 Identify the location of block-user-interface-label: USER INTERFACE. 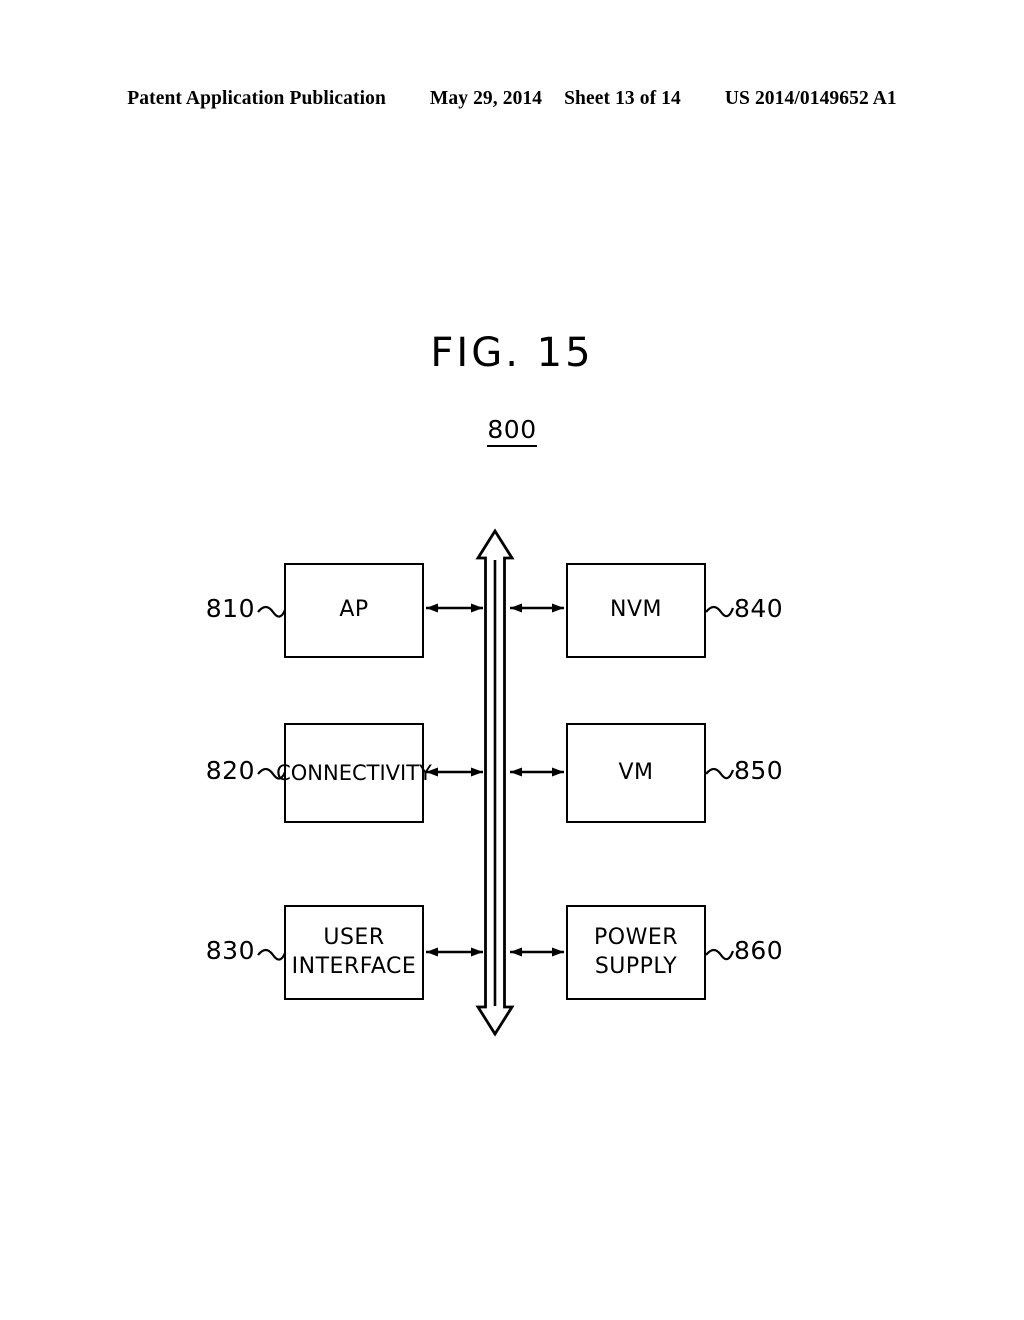
(354, 952).